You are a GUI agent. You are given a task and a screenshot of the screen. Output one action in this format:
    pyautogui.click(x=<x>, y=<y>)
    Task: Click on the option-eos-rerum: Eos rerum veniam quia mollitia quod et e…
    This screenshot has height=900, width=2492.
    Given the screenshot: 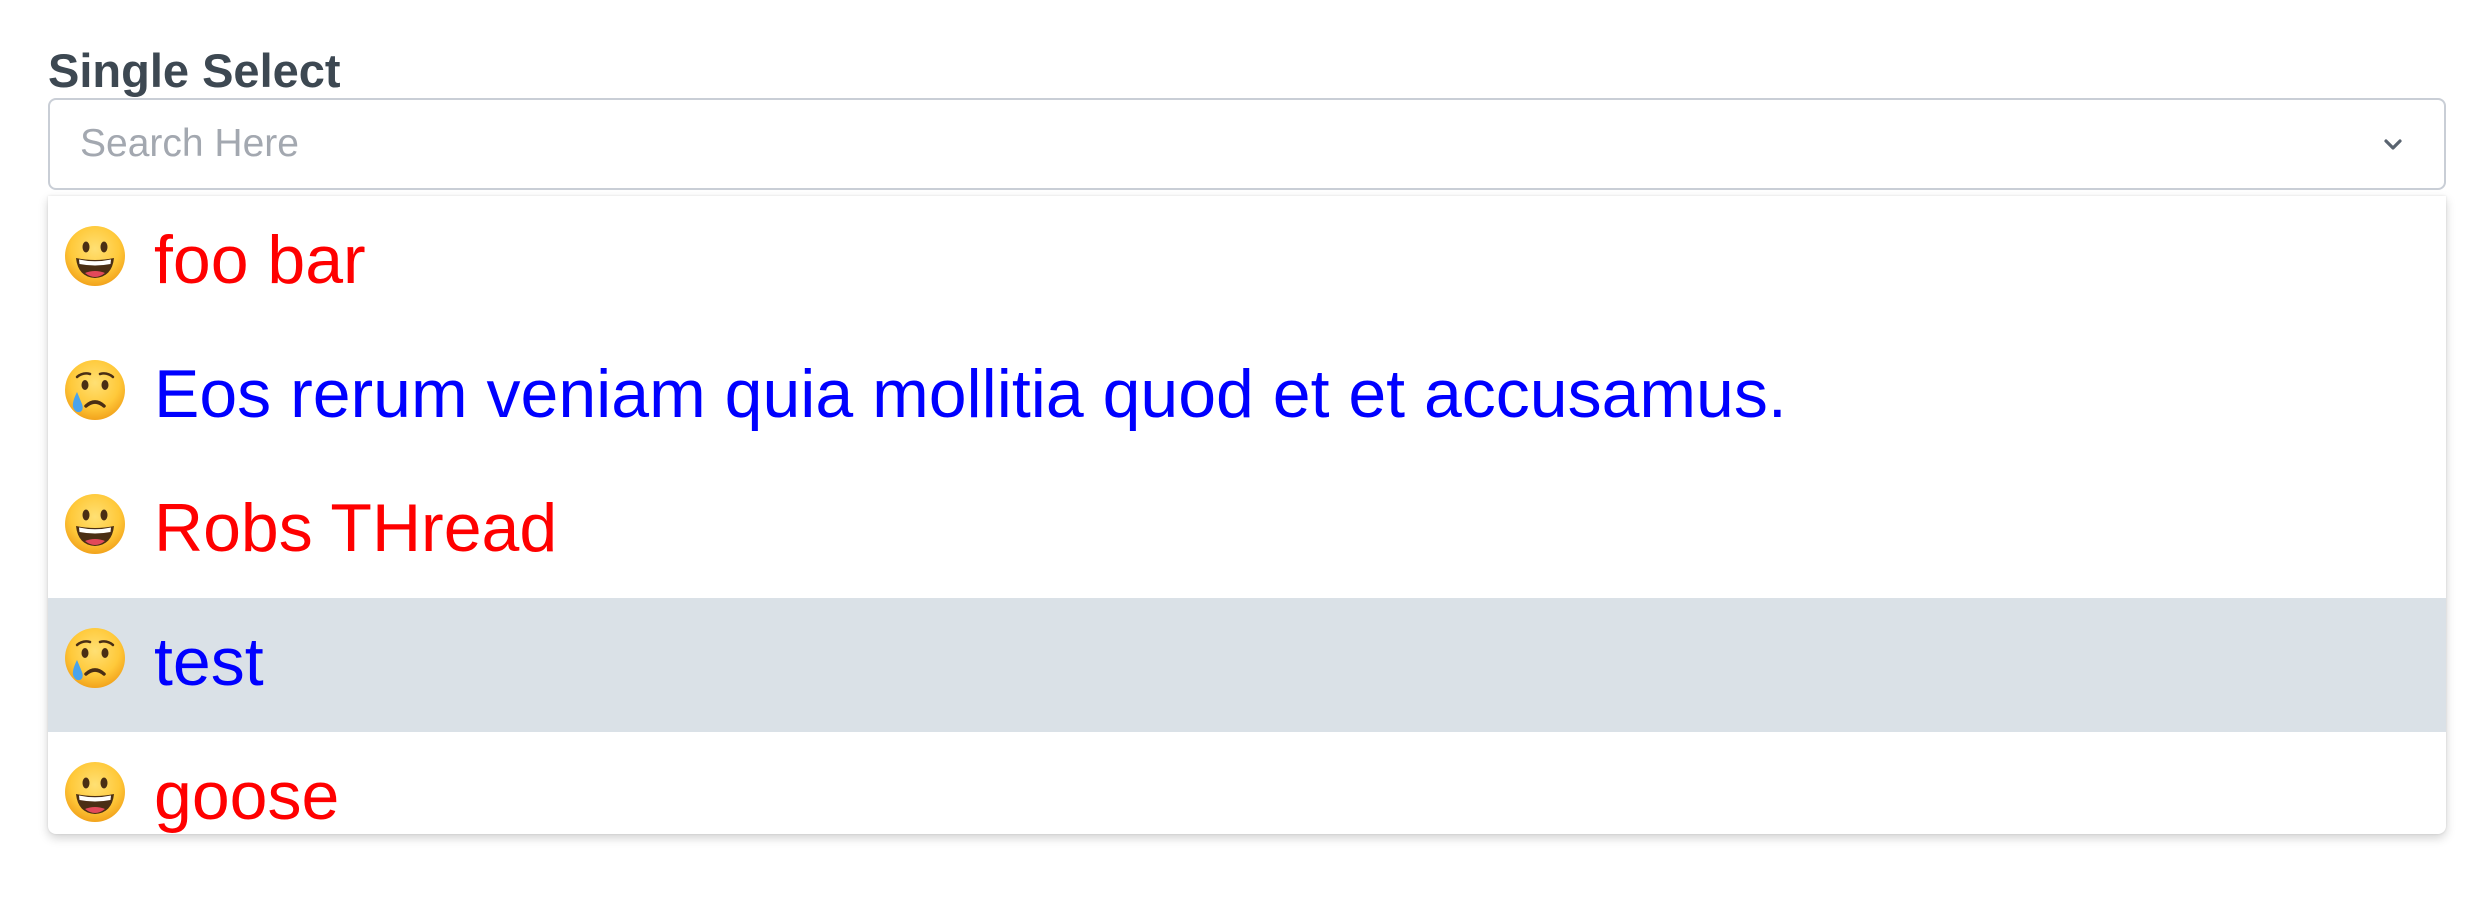 What is the action you would take?
    pyautogui.click(x=1247, y=397)
    